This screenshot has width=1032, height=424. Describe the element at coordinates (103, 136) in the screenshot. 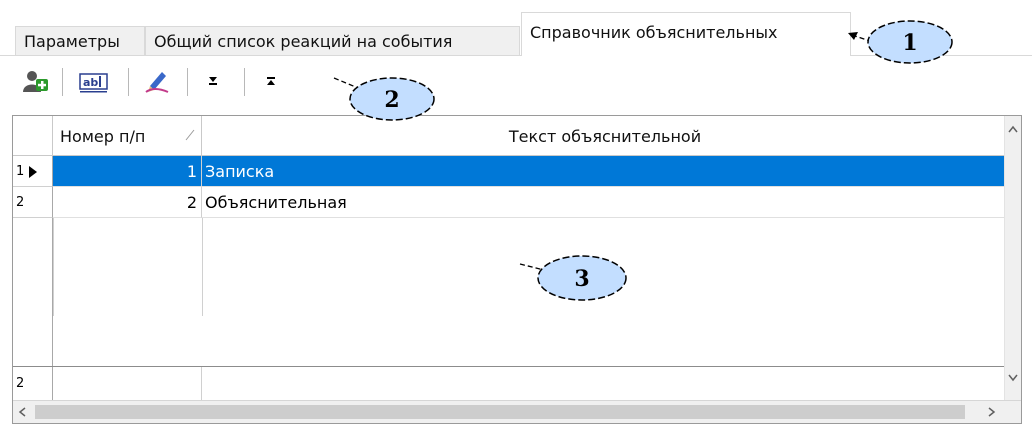

I see `column-header-number-label: Номер п/п` at that location.